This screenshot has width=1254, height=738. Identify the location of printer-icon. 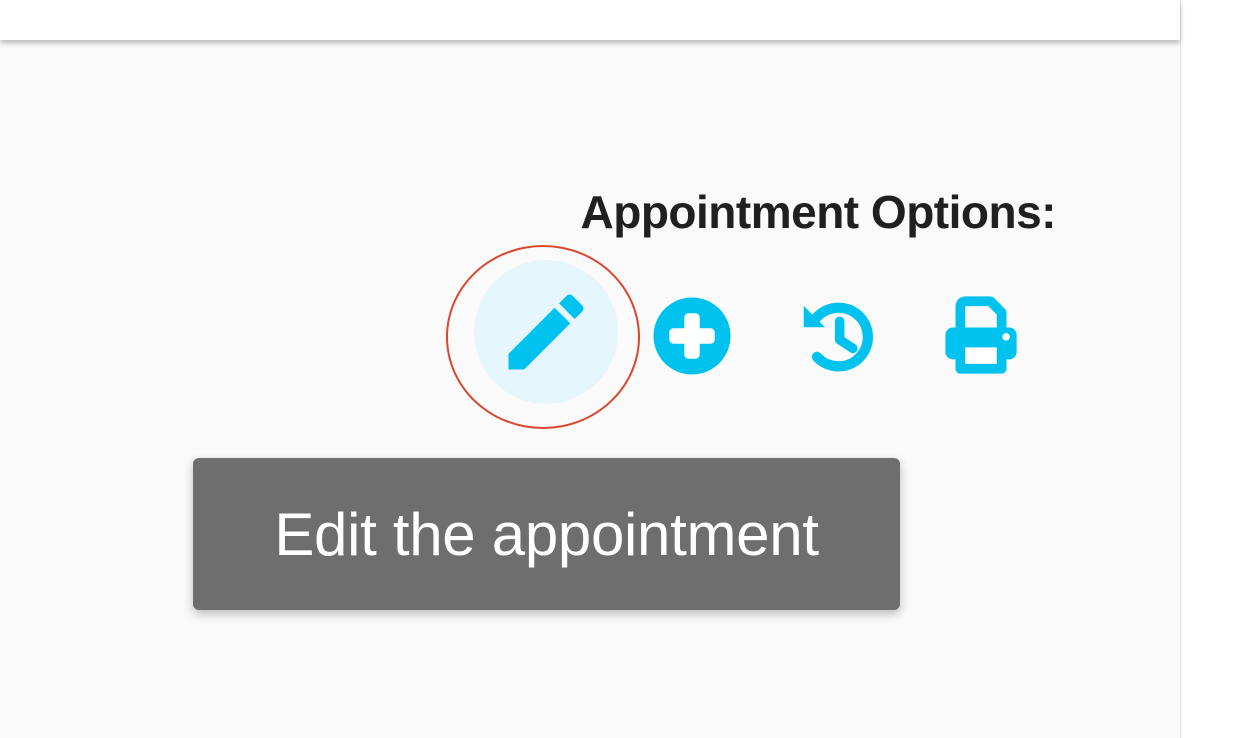
(981, 335).